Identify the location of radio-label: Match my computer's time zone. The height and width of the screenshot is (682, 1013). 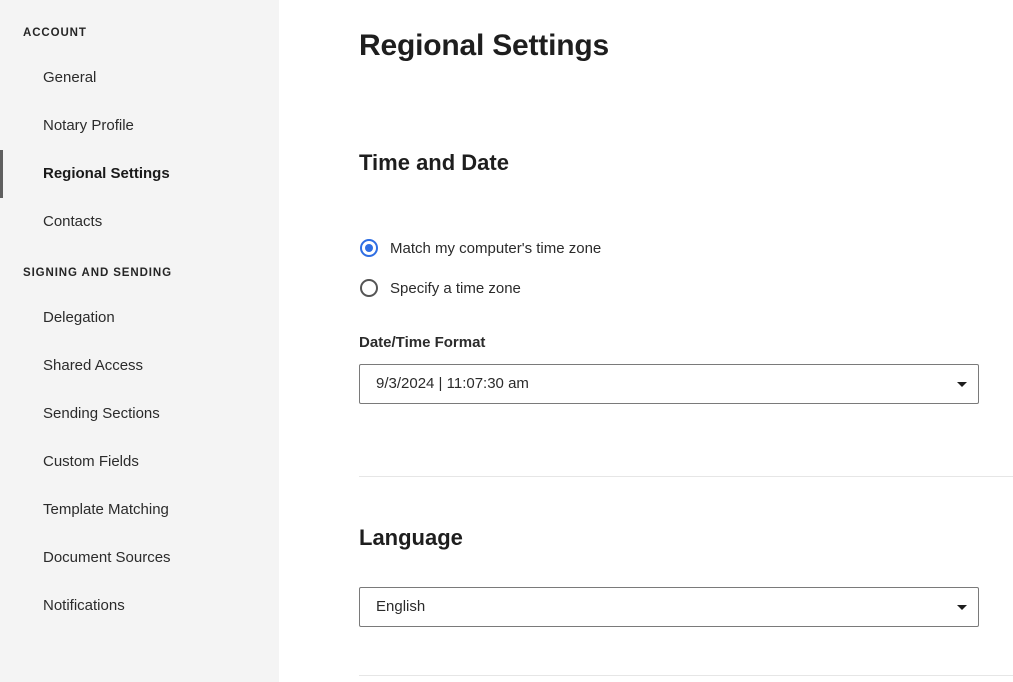
(496, 248).